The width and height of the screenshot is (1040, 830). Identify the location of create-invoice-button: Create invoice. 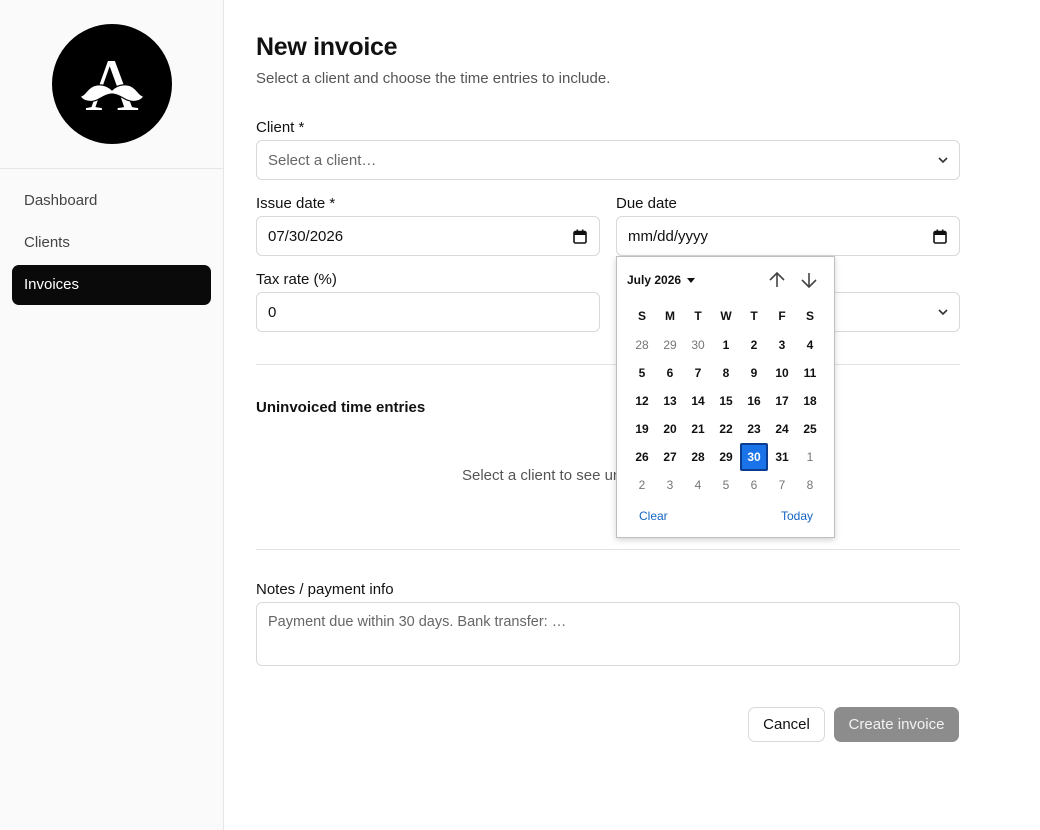
(896, 724).